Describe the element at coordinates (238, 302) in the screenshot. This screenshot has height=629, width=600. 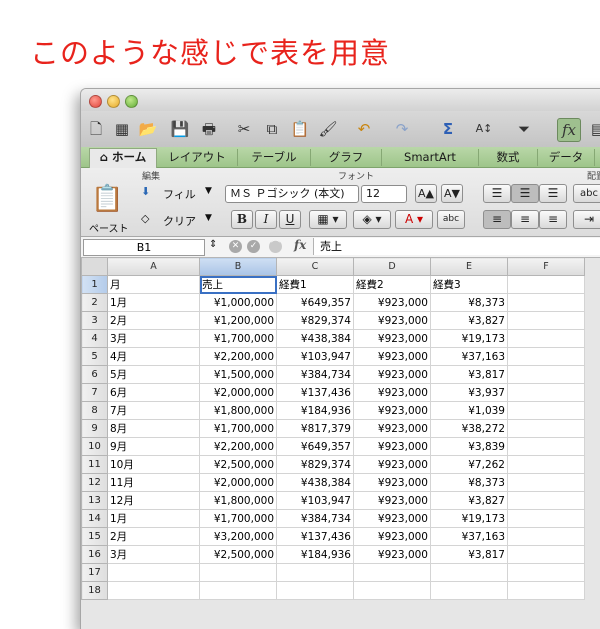
I see `cell-b2: ¥1,000,000` at that location.